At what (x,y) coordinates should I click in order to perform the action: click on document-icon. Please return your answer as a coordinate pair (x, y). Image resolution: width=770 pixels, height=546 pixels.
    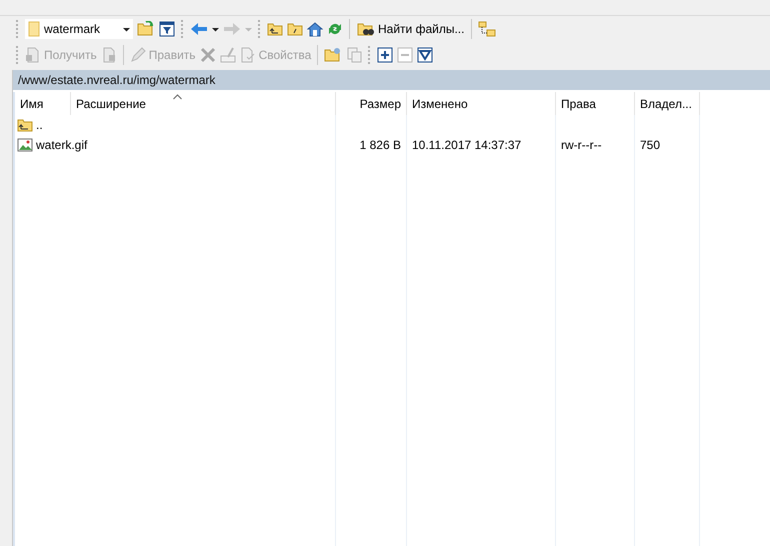
    Looking at the image, I should click on (108, 55).